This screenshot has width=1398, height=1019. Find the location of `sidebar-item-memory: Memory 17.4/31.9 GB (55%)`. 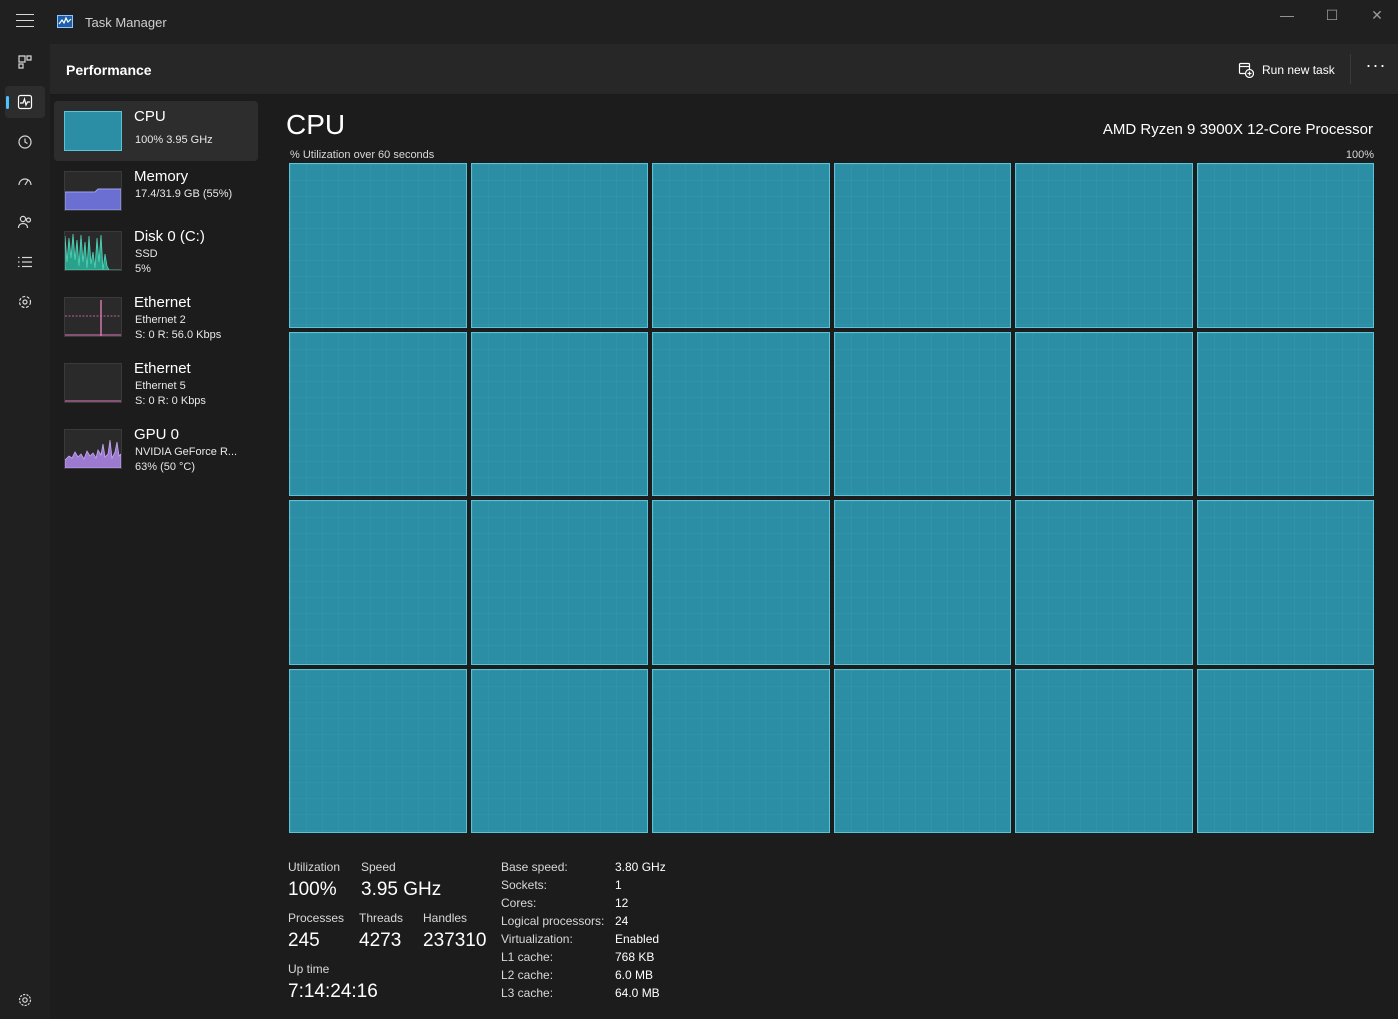

sidebar-item-memory: Memory 17.4/31.9 GB (55%) is located at coordinates (156, 191).